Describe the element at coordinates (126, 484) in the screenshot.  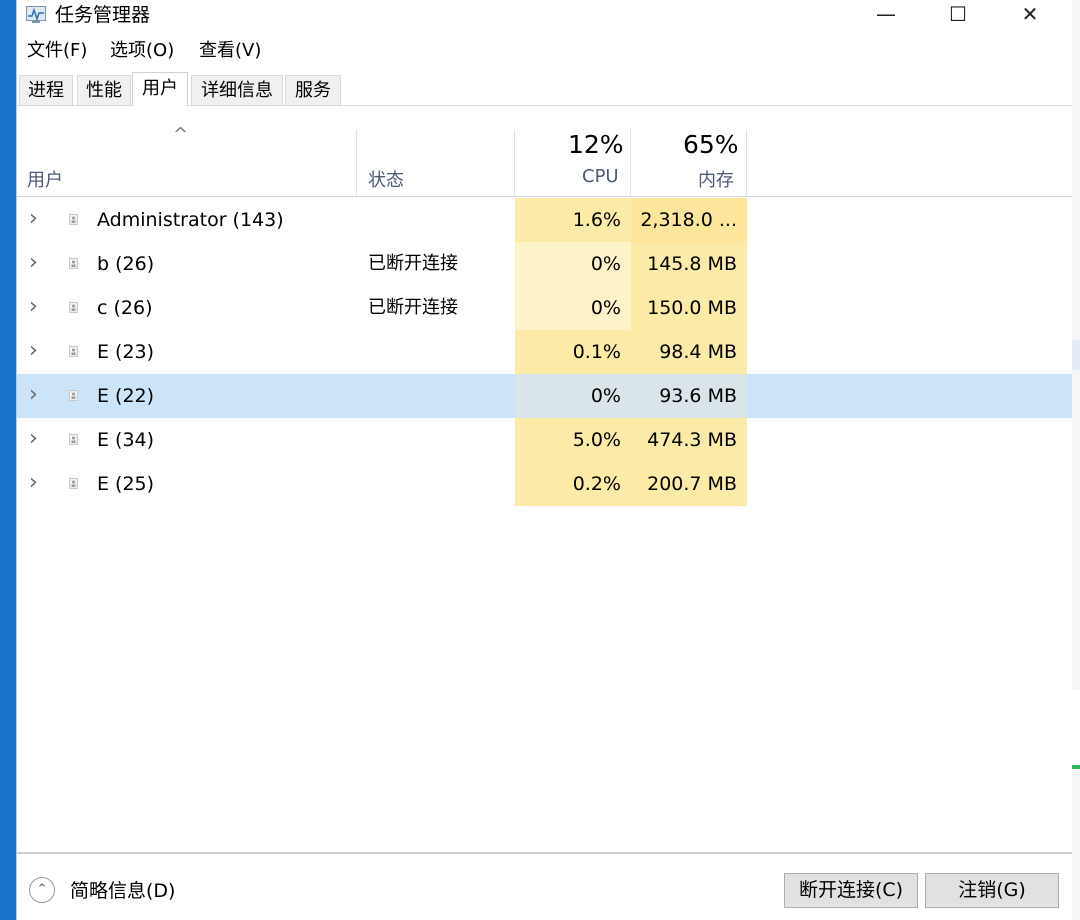
I see `user-name: E (25)` at that location.